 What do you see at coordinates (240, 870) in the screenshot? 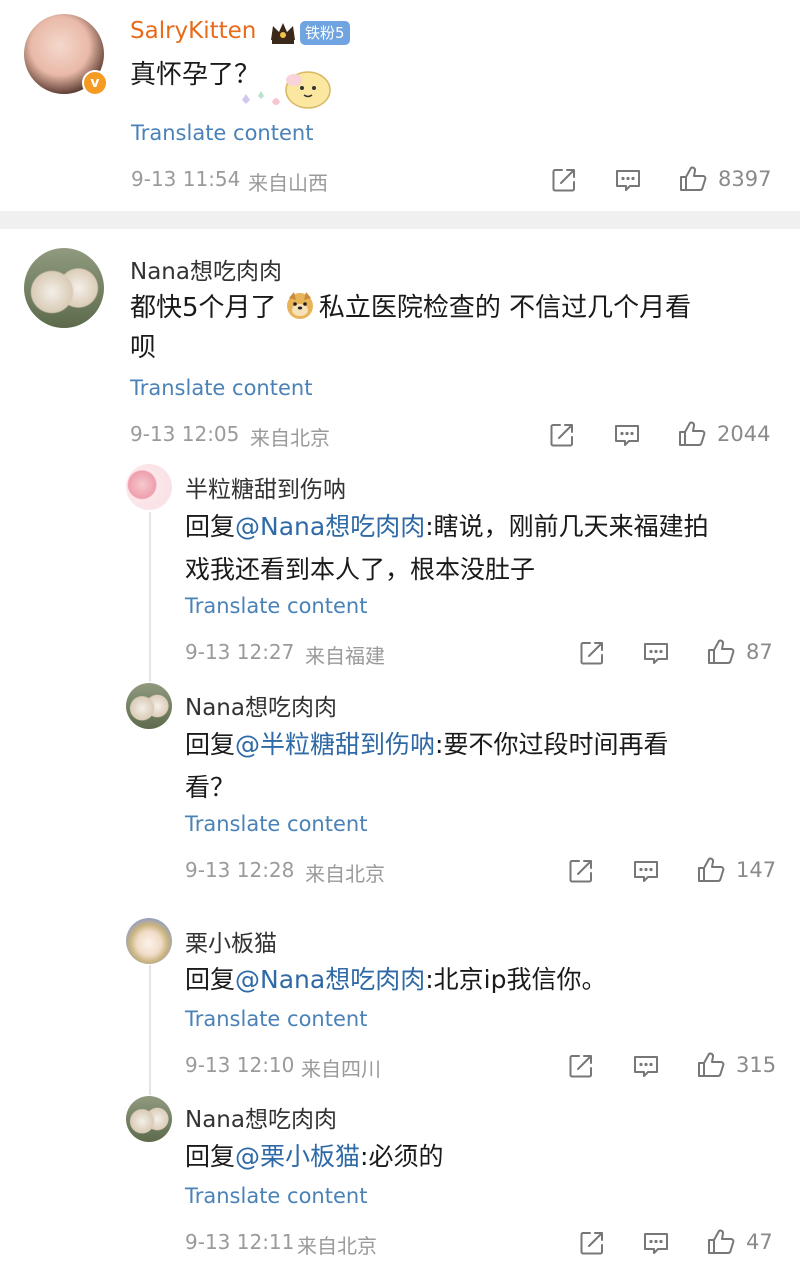
I see `comment-time: 9-13 12:28` at bounding box center [240, 870].